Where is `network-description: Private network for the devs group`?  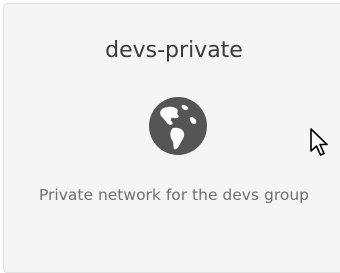
network-description: Private network for the devs group is located at coordinates (173, 195).